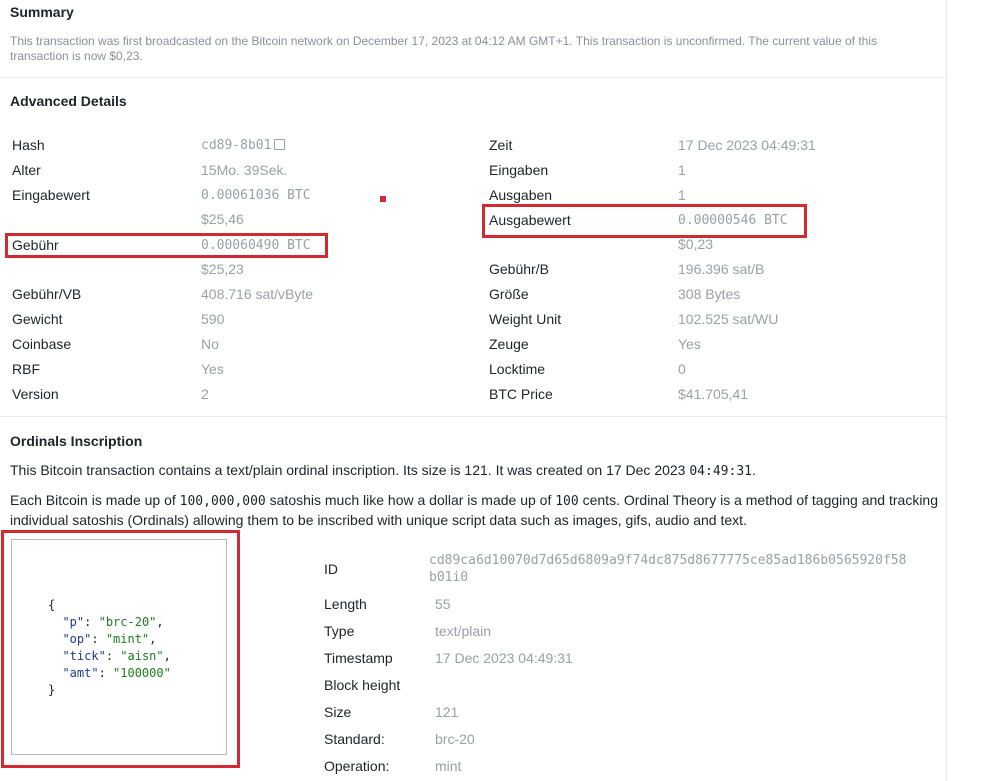  I want to click on advanced-details-title: Advanced Details, so click(68, 101).